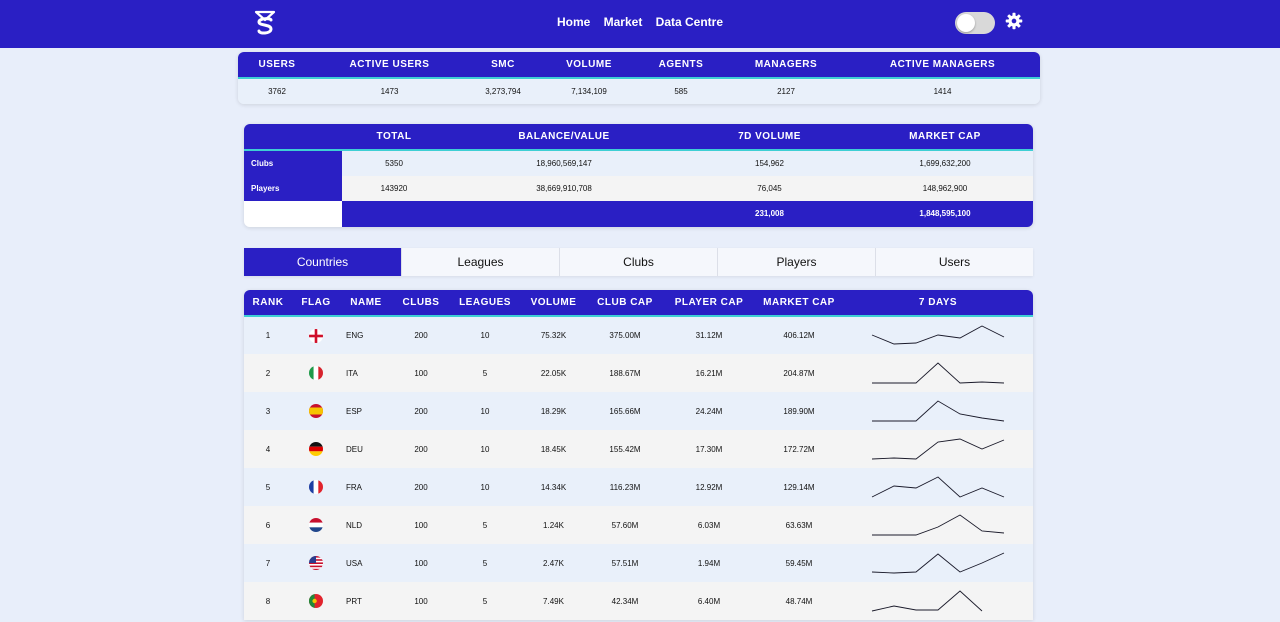  I want to click on stats-header-active-users: ACTIVE USERS, so click(389, 65).